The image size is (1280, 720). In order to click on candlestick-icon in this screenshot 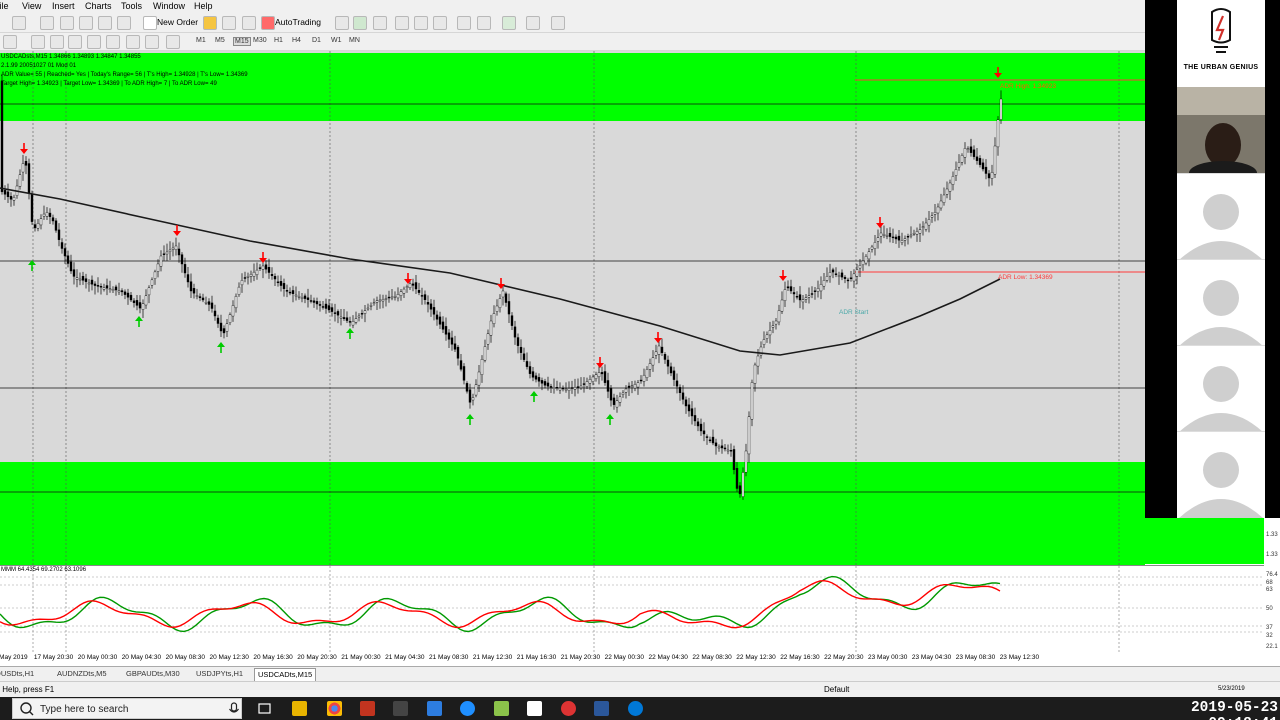, I will do `click(360, 23)`.